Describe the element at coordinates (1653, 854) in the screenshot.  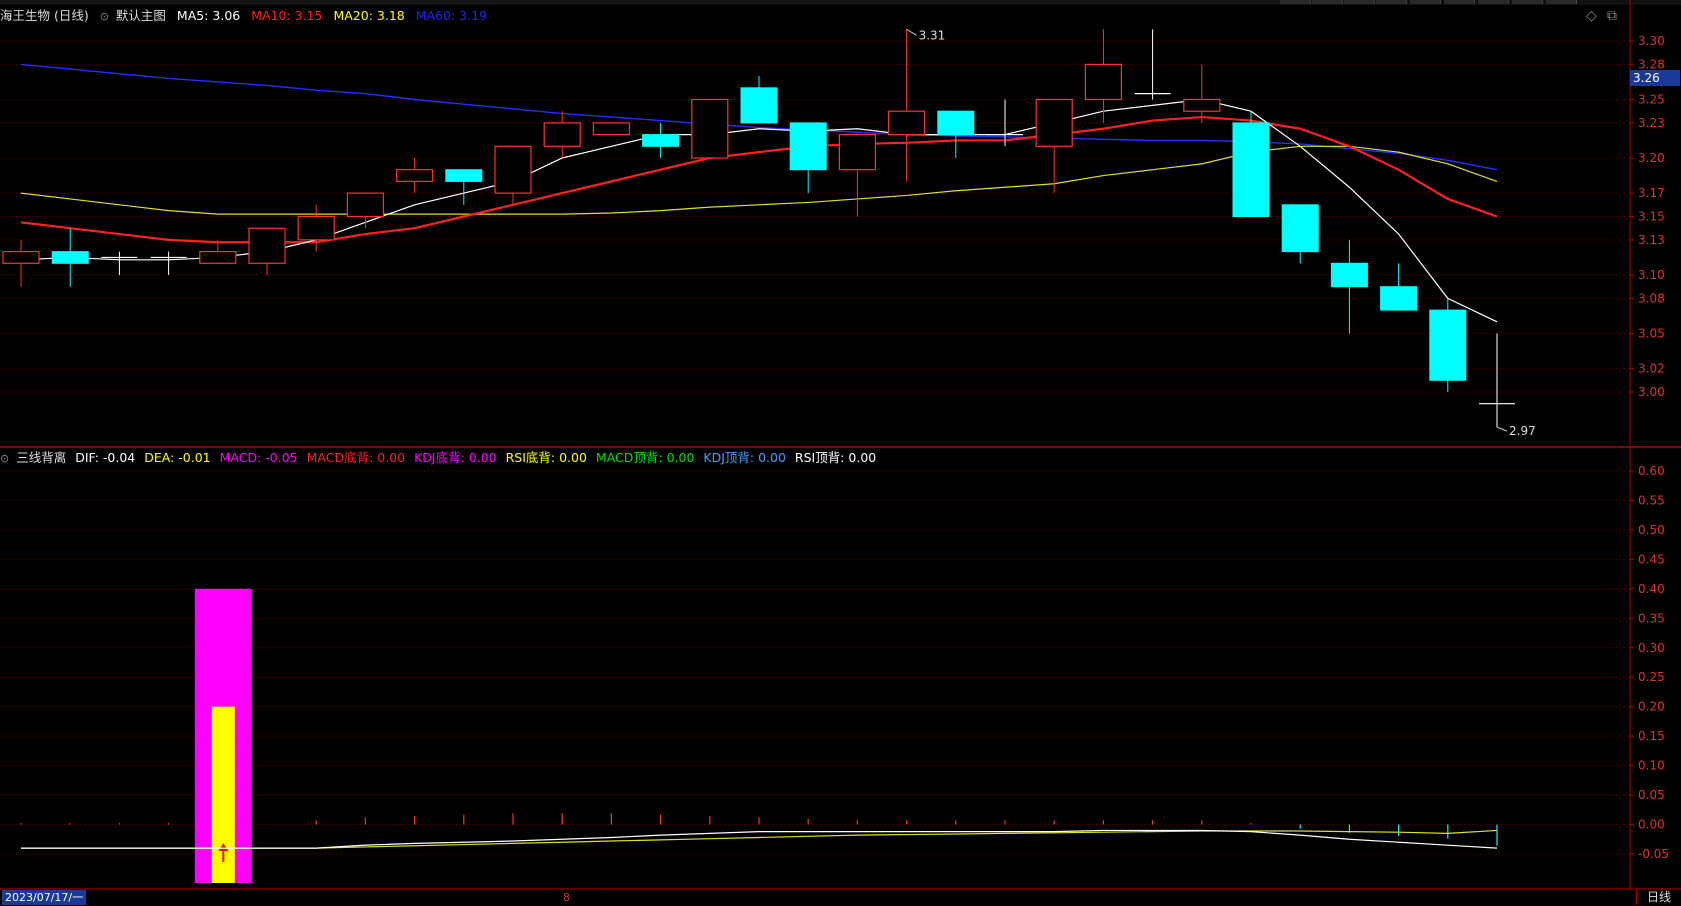
I see `indicator-tick-label: -0.05` at that location.